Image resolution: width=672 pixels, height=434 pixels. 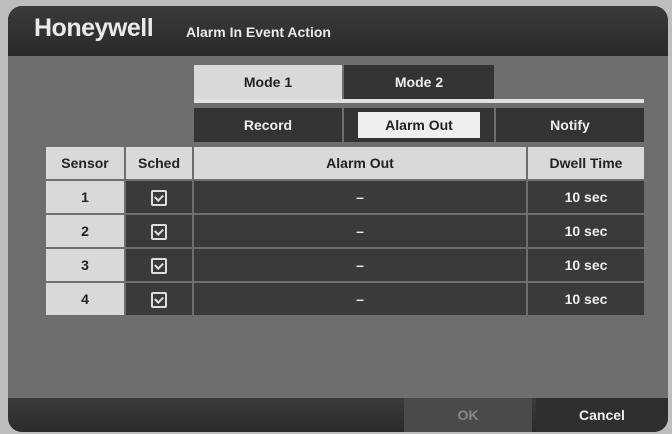 I want to click on subtab-record: Record, so click(x=268, y=125).